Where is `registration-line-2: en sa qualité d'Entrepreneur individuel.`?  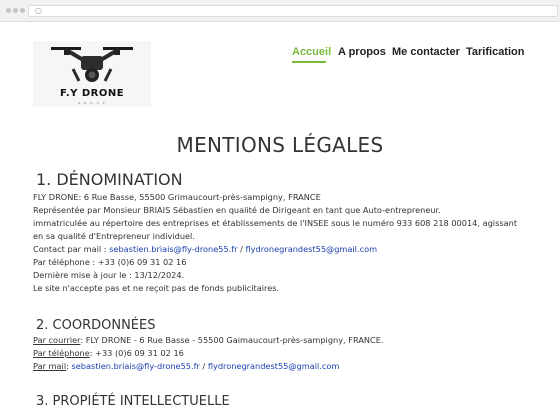
registration-line-2: en sa qualité d'Entrepreneur individuel. is located at coordinates (114, 236).